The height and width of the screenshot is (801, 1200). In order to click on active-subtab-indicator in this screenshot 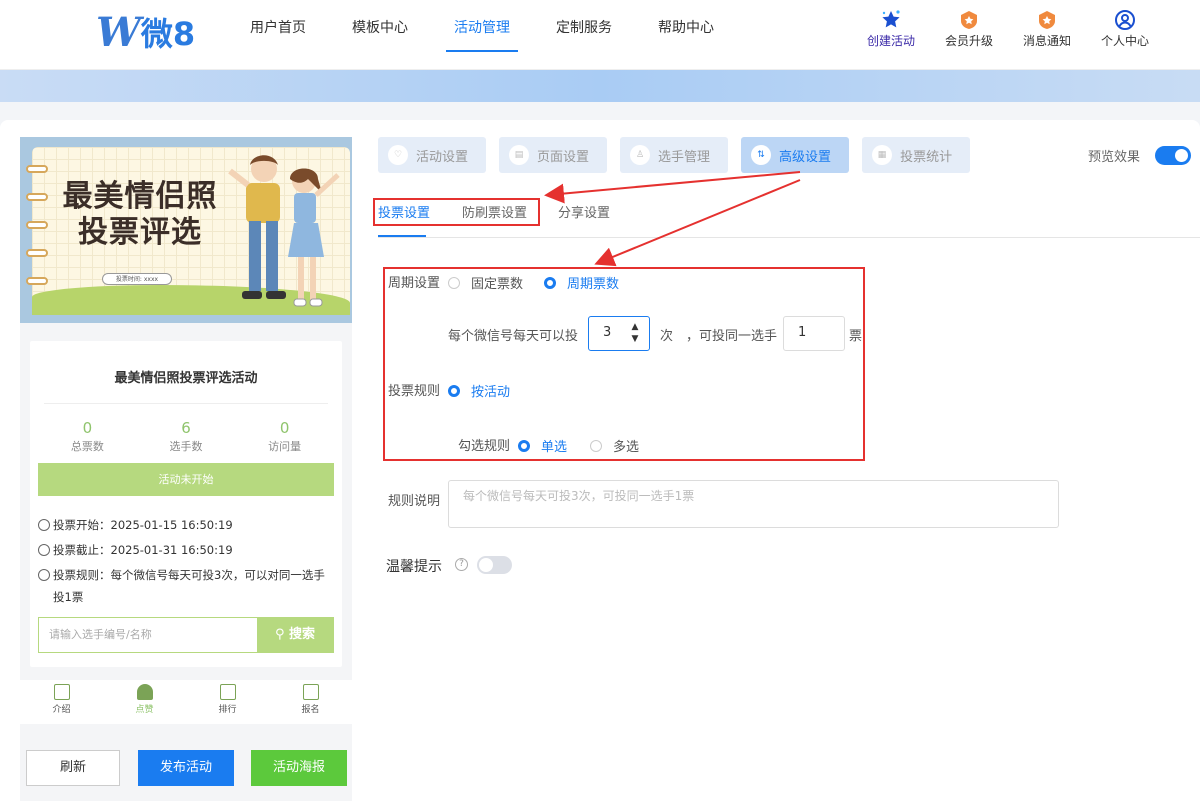, I will do `click(402, 236)`.